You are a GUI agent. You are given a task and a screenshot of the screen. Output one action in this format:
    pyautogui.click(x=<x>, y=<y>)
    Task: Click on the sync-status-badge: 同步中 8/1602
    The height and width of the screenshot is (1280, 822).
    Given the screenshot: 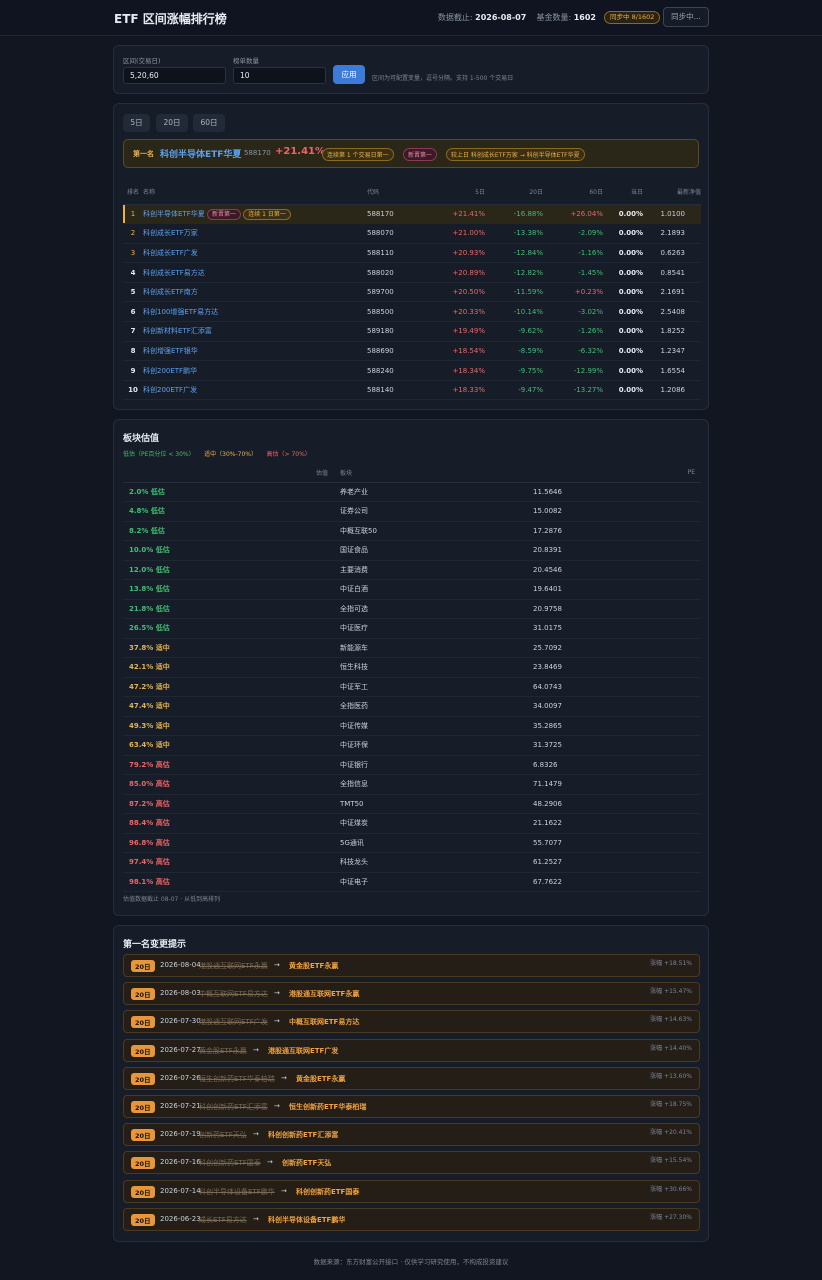 What is the action you would take?
    pyautogui.click(x=632, y=17)
    